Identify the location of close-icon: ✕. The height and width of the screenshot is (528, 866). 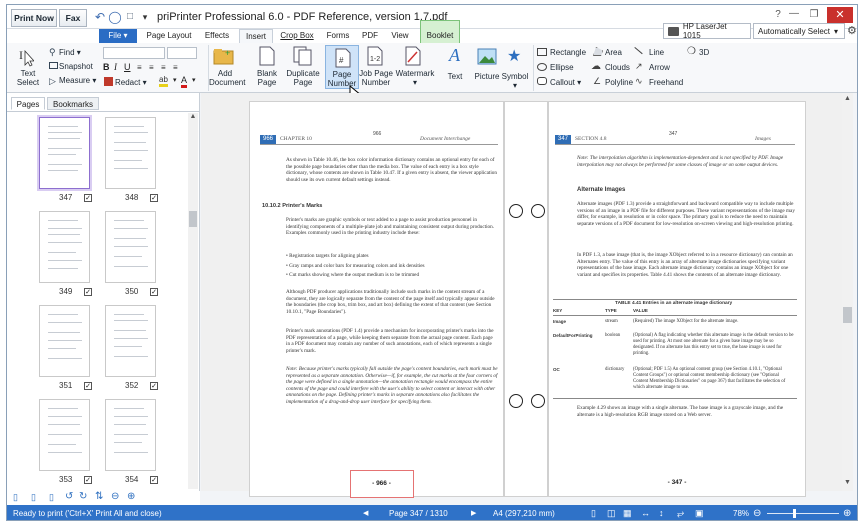
(840, 15).